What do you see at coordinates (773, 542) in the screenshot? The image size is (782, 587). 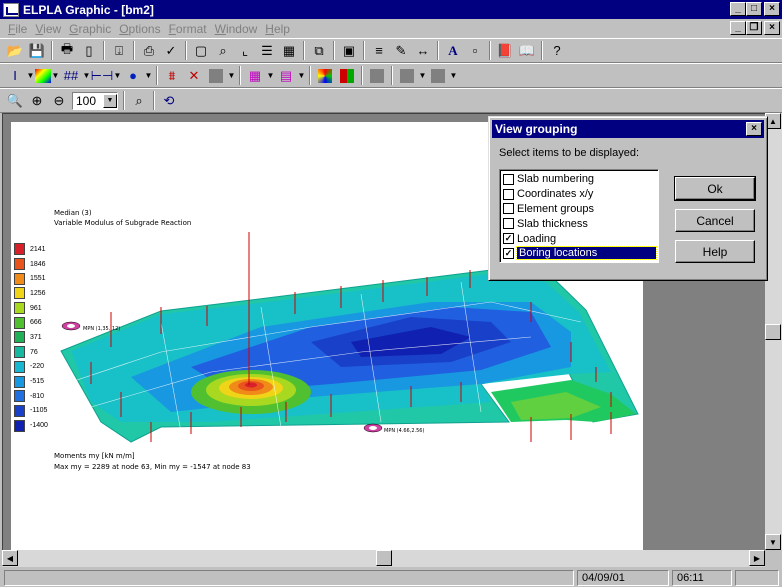 I see `scroll-down-icon: ▼` at bounding box center [773, 542].